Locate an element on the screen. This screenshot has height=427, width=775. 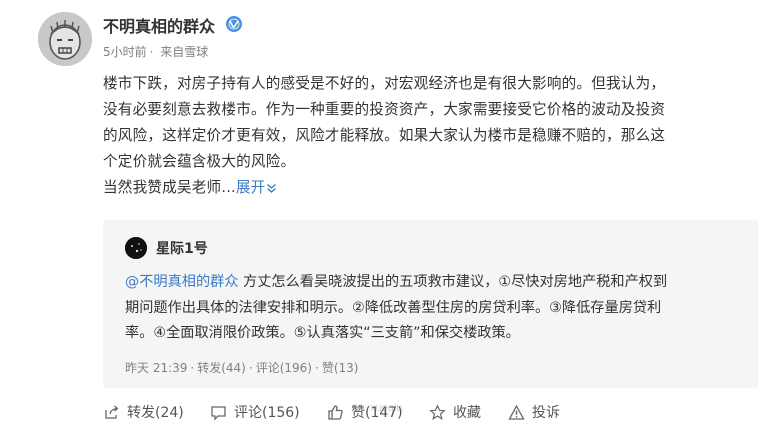
favorite-button: 收藏 is located at coordinates (455, 412).